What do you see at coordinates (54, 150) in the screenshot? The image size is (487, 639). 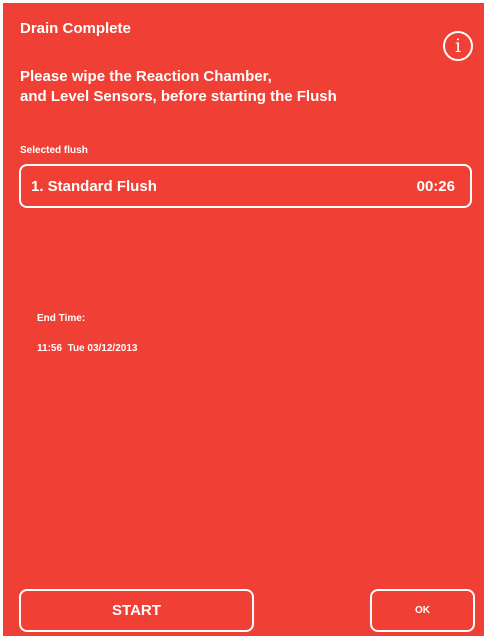 I see `selected-flush-label: Selected flush` at bounding box center [54, 150].